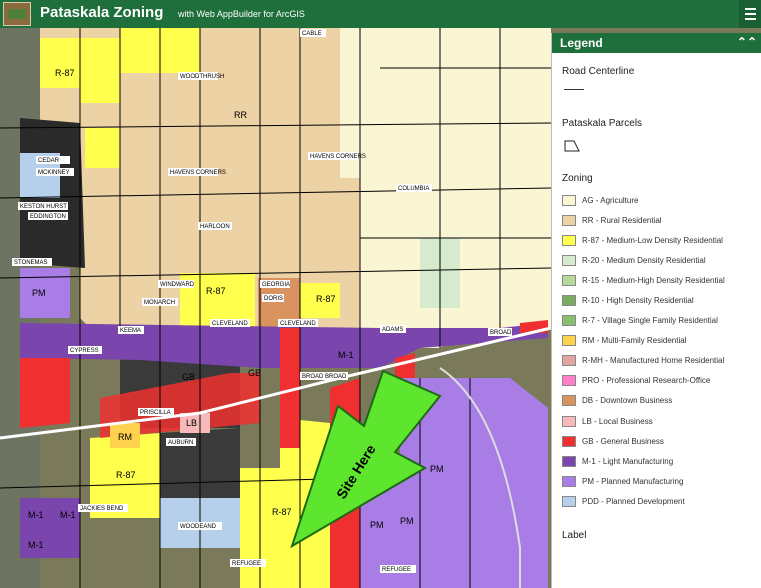  Describe the element at coordinates (627, 401) in the screenshot. I see `legend-item-label: DB - Downtown Business` at that location.